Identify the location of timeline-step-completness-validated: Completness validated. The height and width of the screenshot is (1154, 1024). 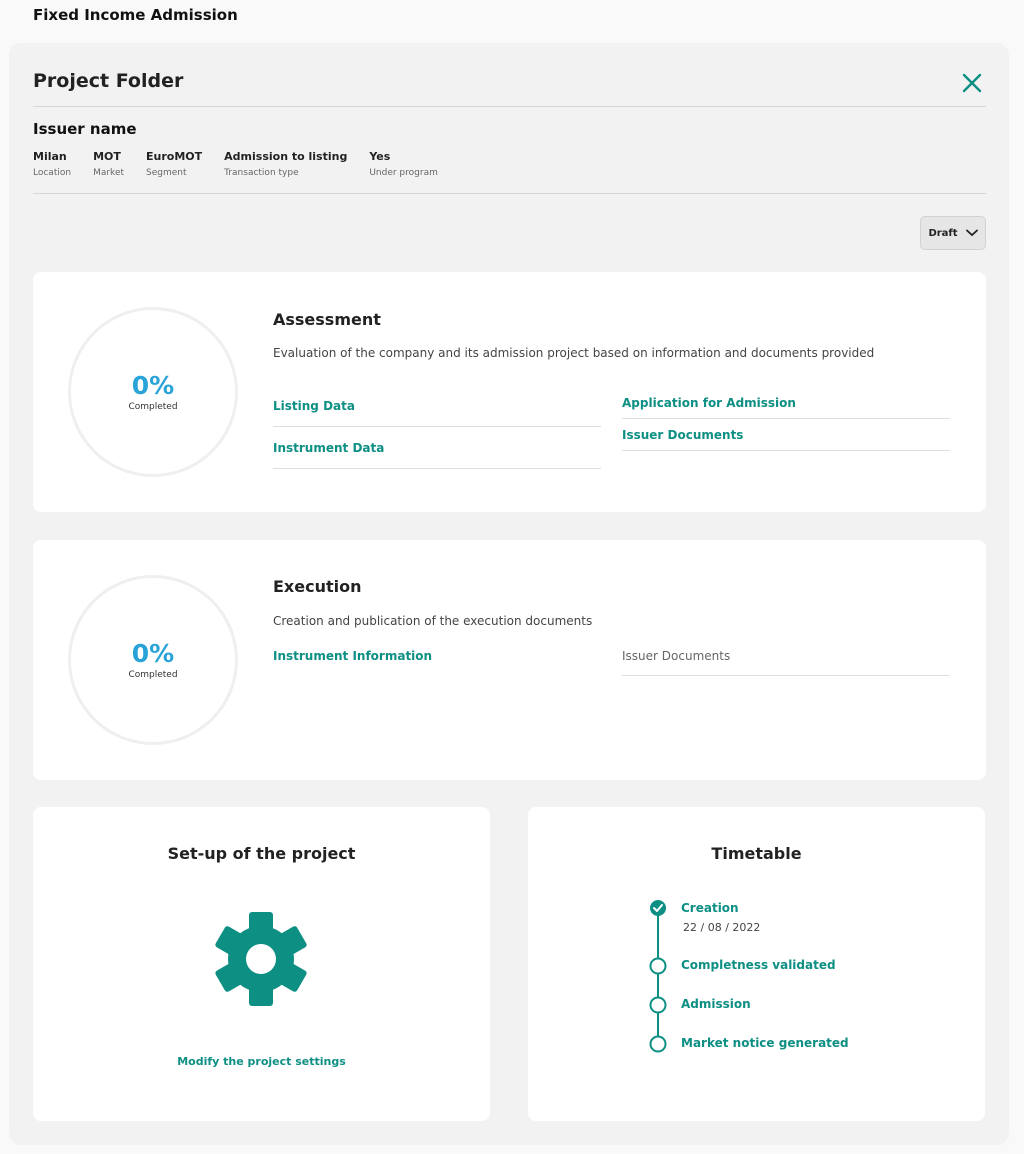
(758, 965).